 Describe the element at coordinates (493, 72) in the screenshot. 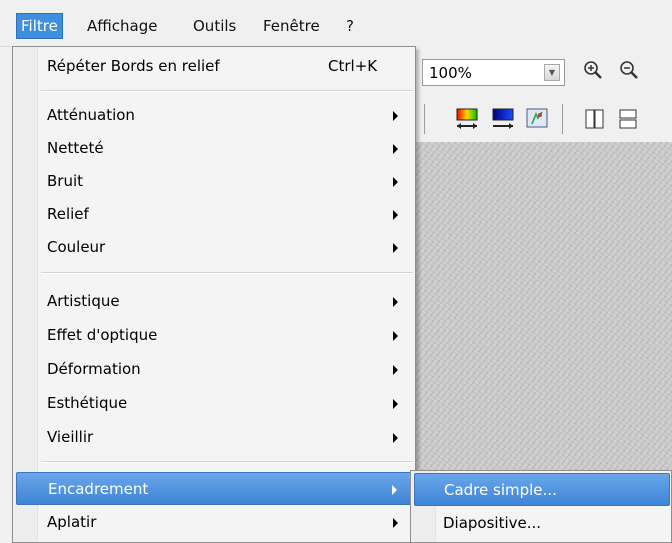

I see `zoom-select: 100% ▼` at that location.